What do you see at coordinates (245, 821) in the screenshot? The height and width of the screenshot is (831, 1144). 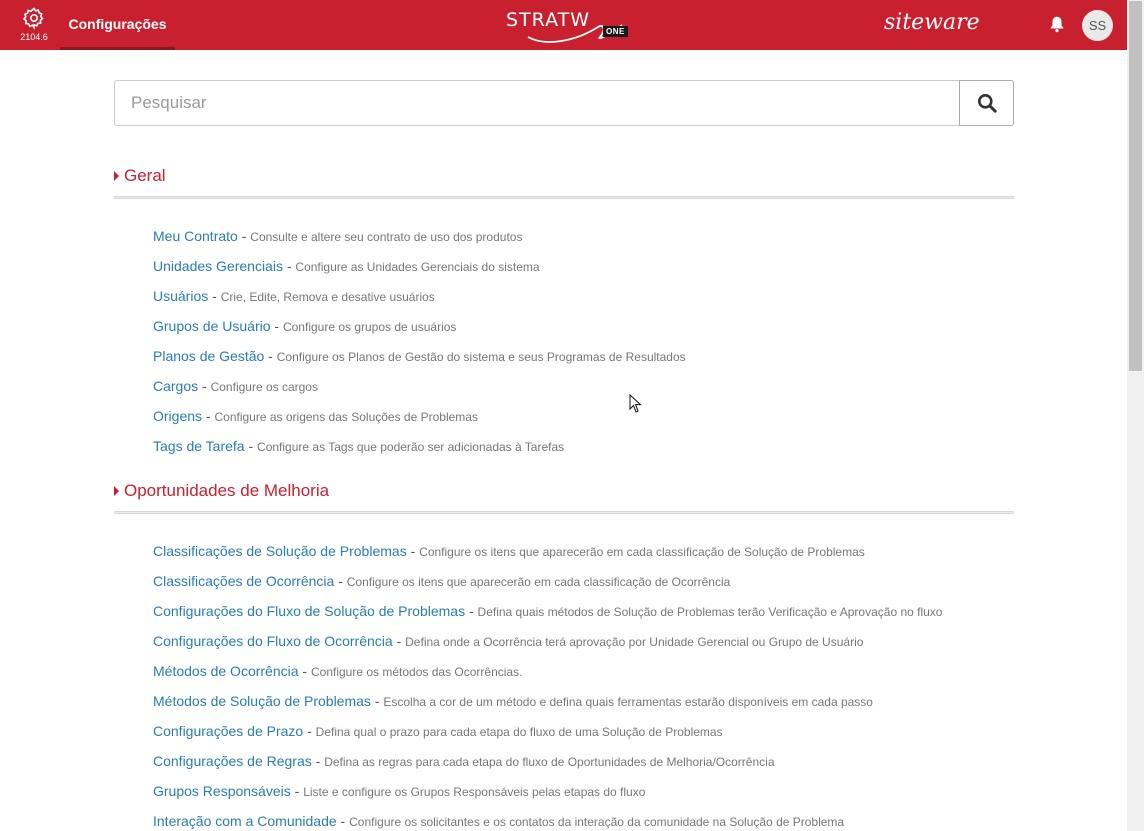 I see `settings-link: Interação com a Comunidade` at bounding box center [245, 821].